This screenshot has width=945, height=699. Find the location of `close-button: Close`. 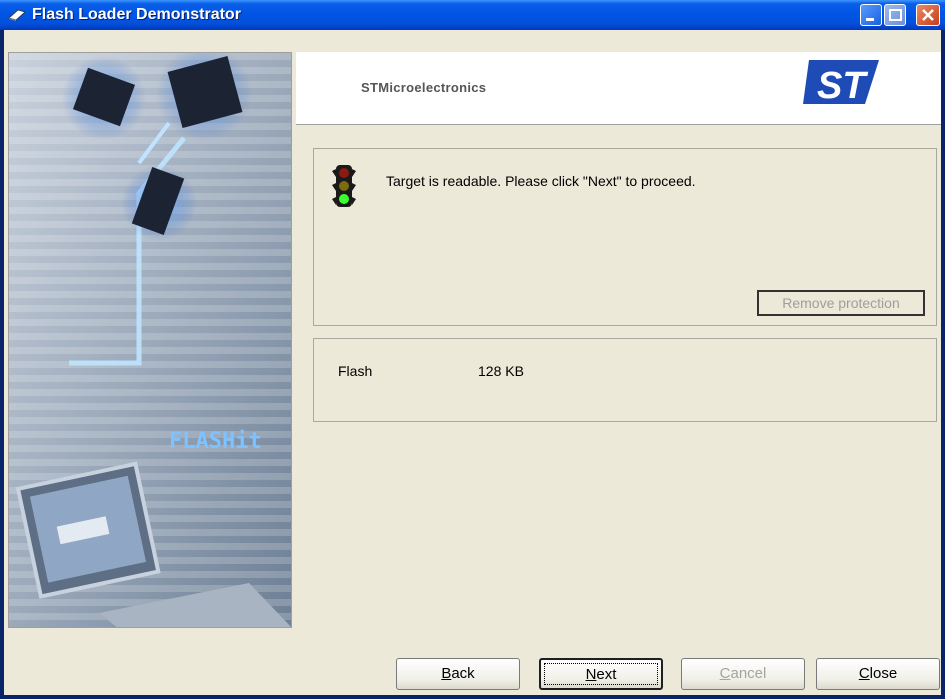

close-button: Close is located at coordinates (878, 674).